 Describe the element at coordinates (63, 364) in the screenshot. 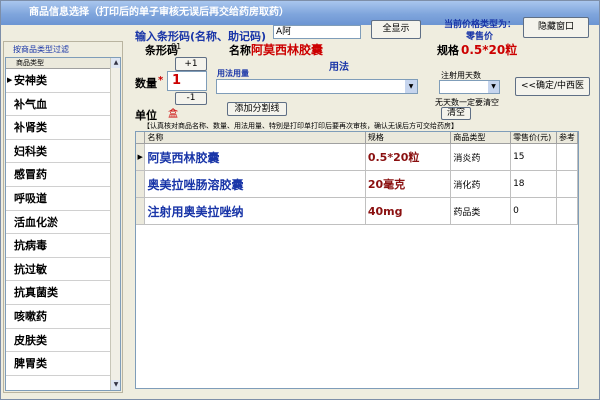

I see `category-item: 脾胃类` at that location.